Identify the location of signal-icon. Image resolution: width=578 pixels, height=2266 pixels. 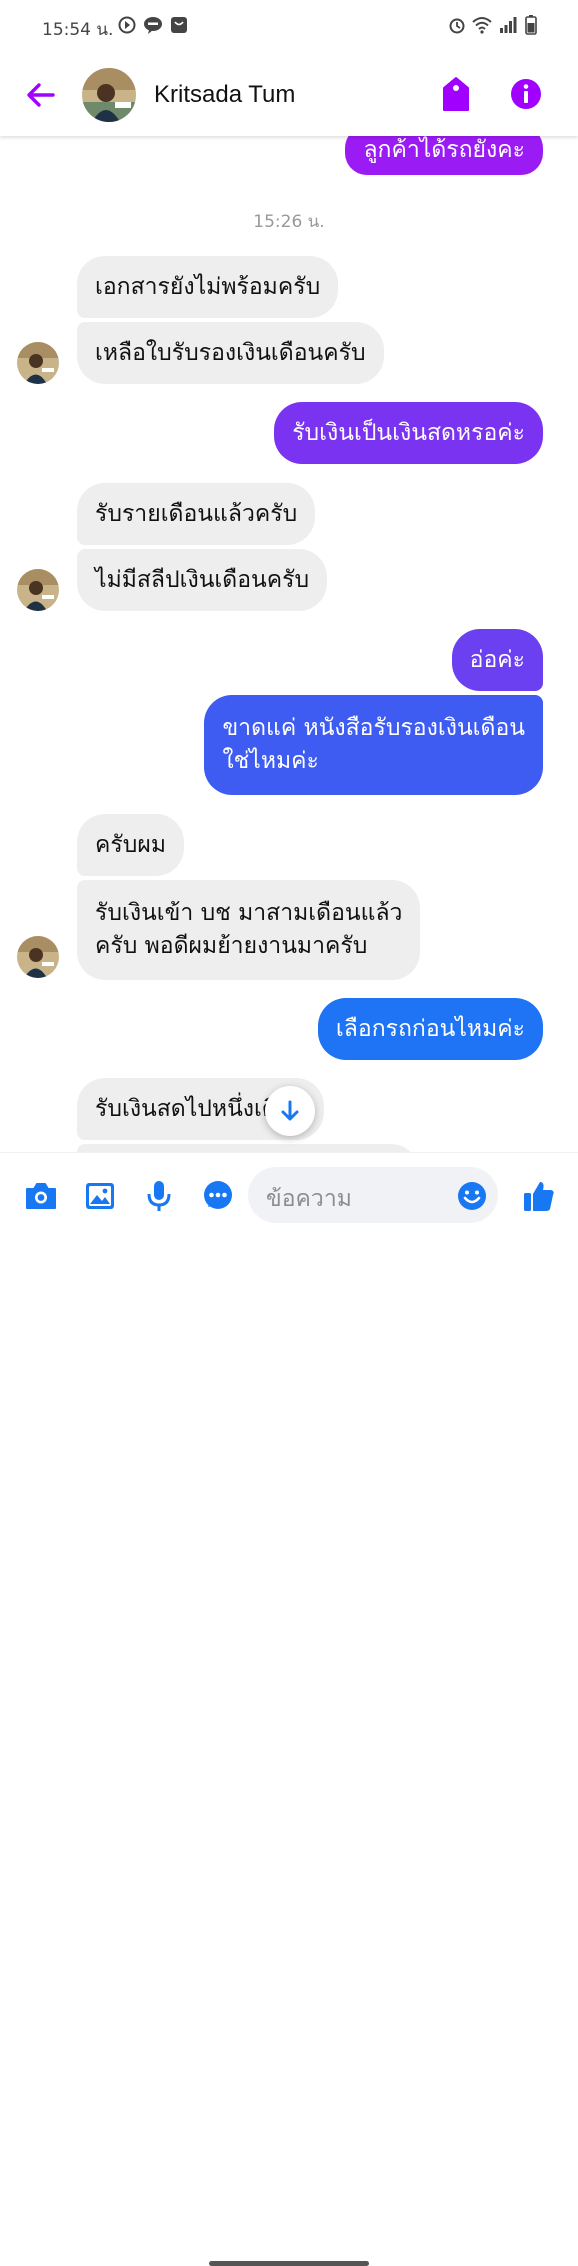
(508, 25).